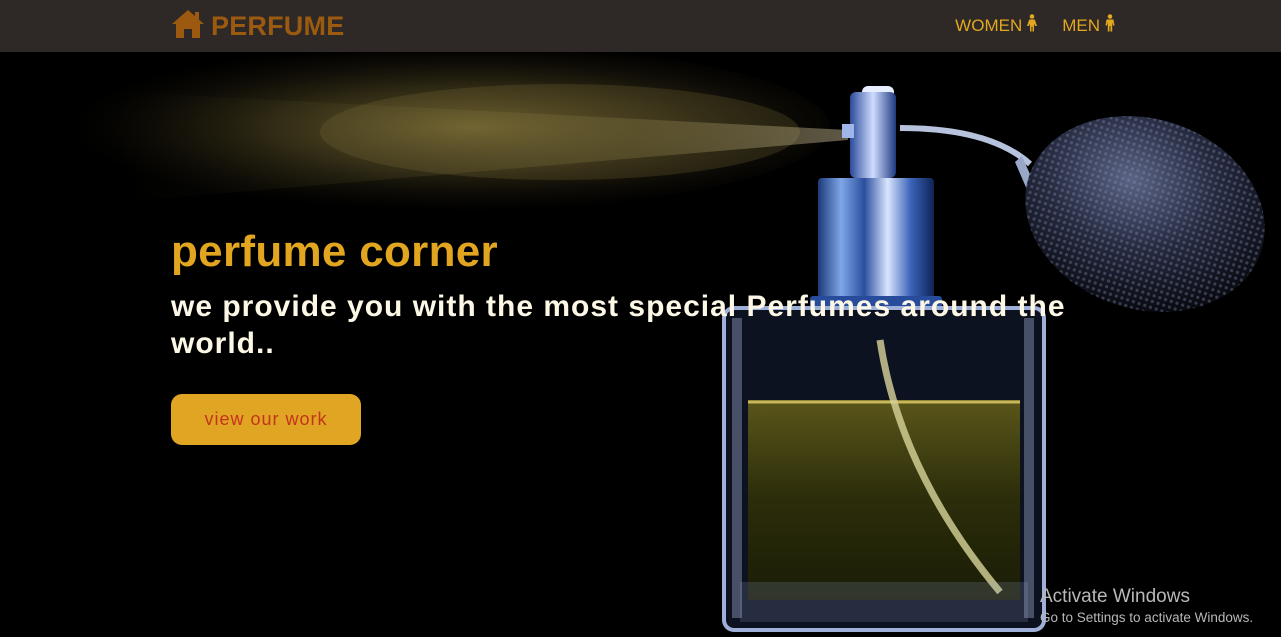  Describe the element at coordinates (1110, 25) in the screenshot. I see `male-icon` at that location.